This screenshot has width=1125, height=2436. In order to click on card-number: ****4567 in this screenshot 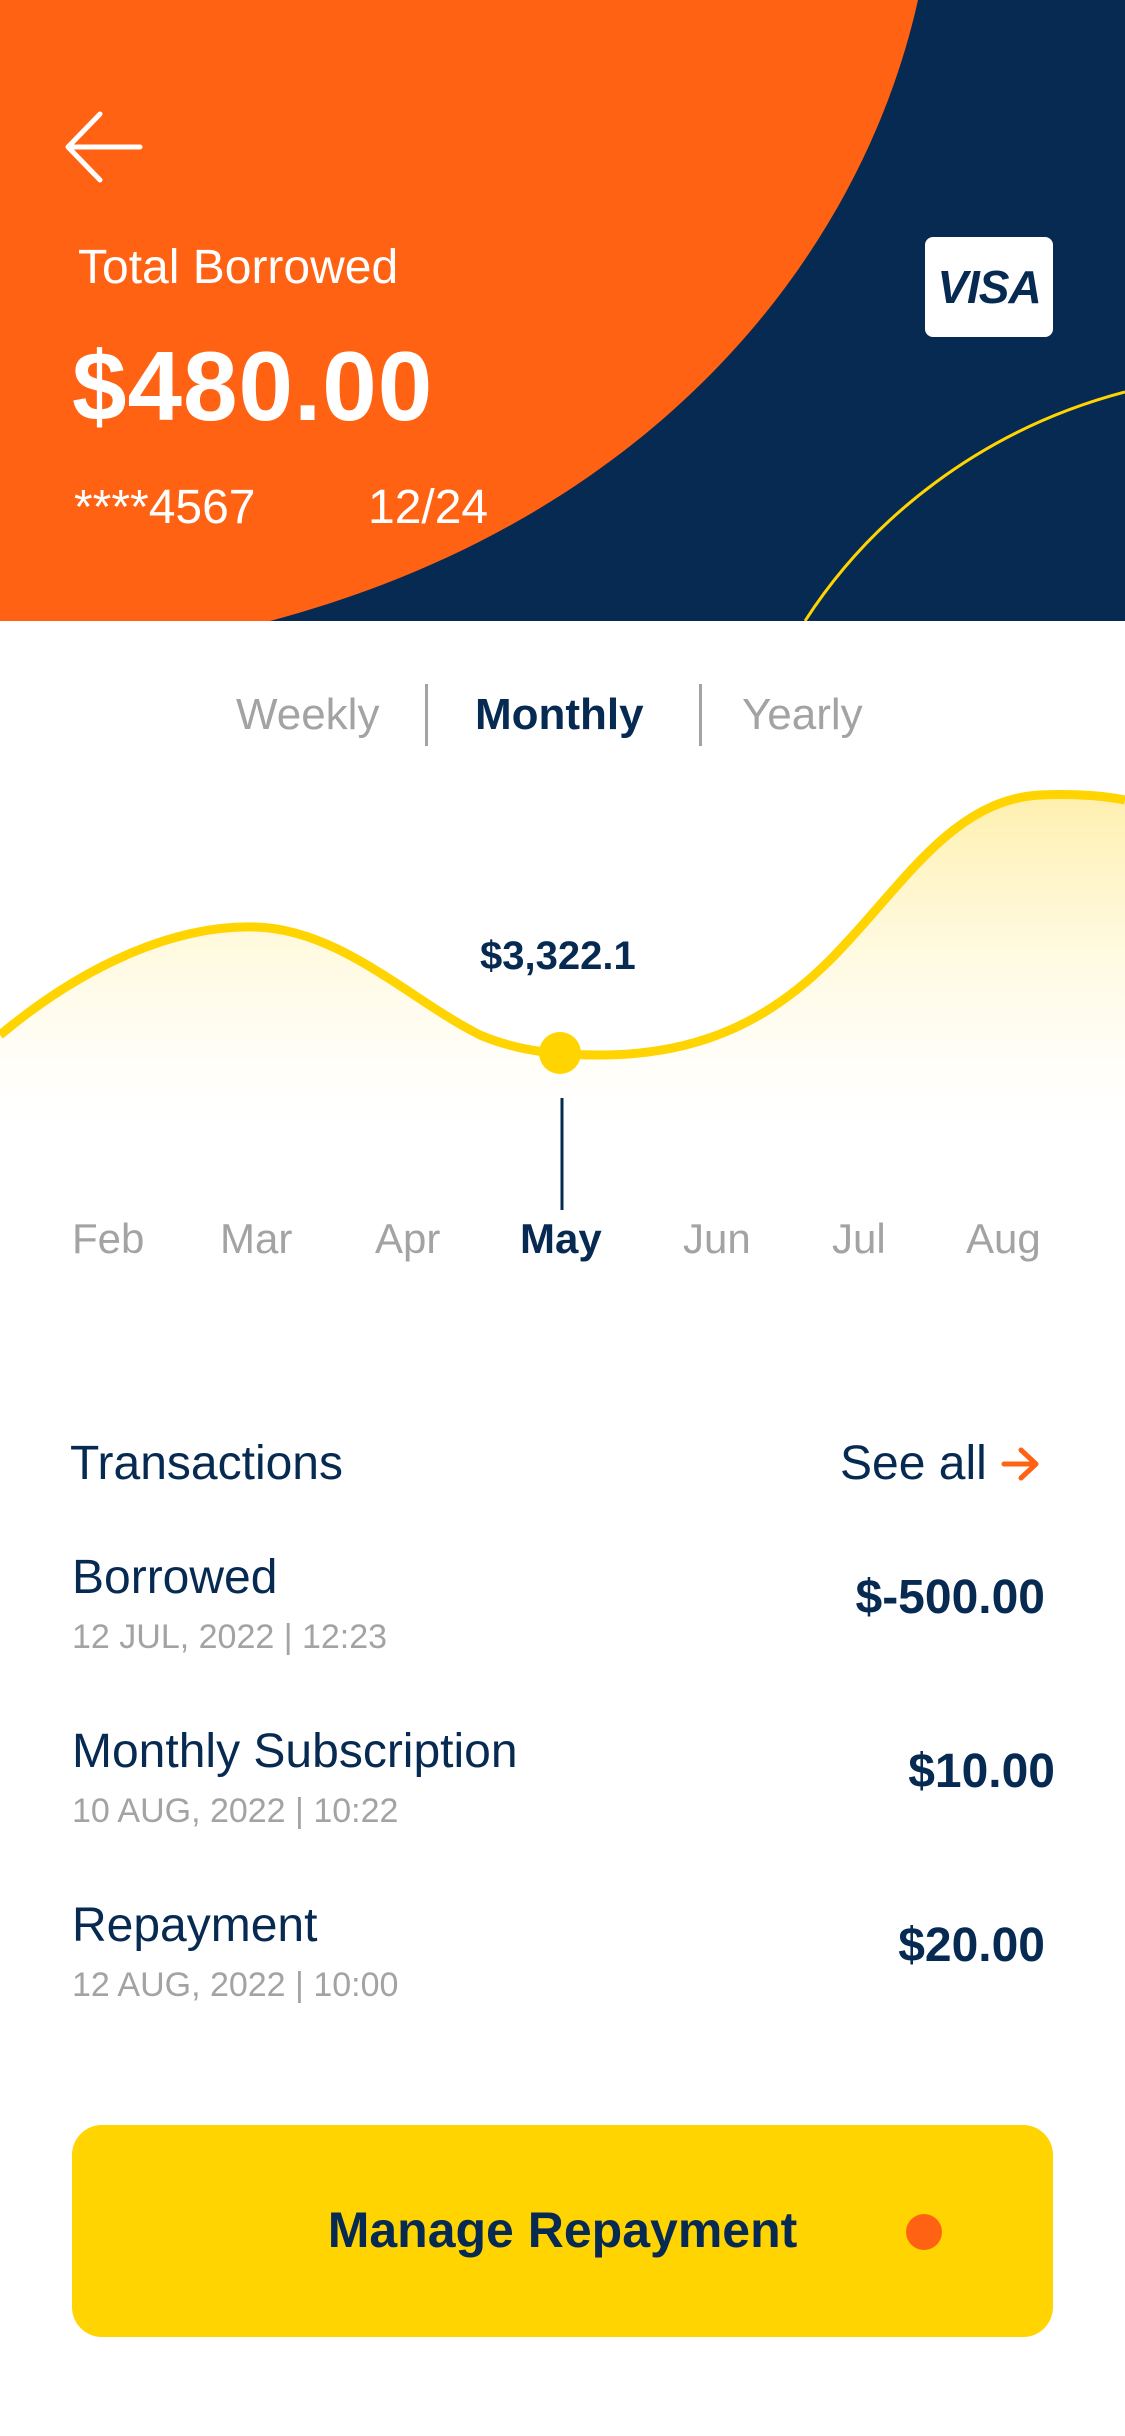, I will do `click(165, 507)`.